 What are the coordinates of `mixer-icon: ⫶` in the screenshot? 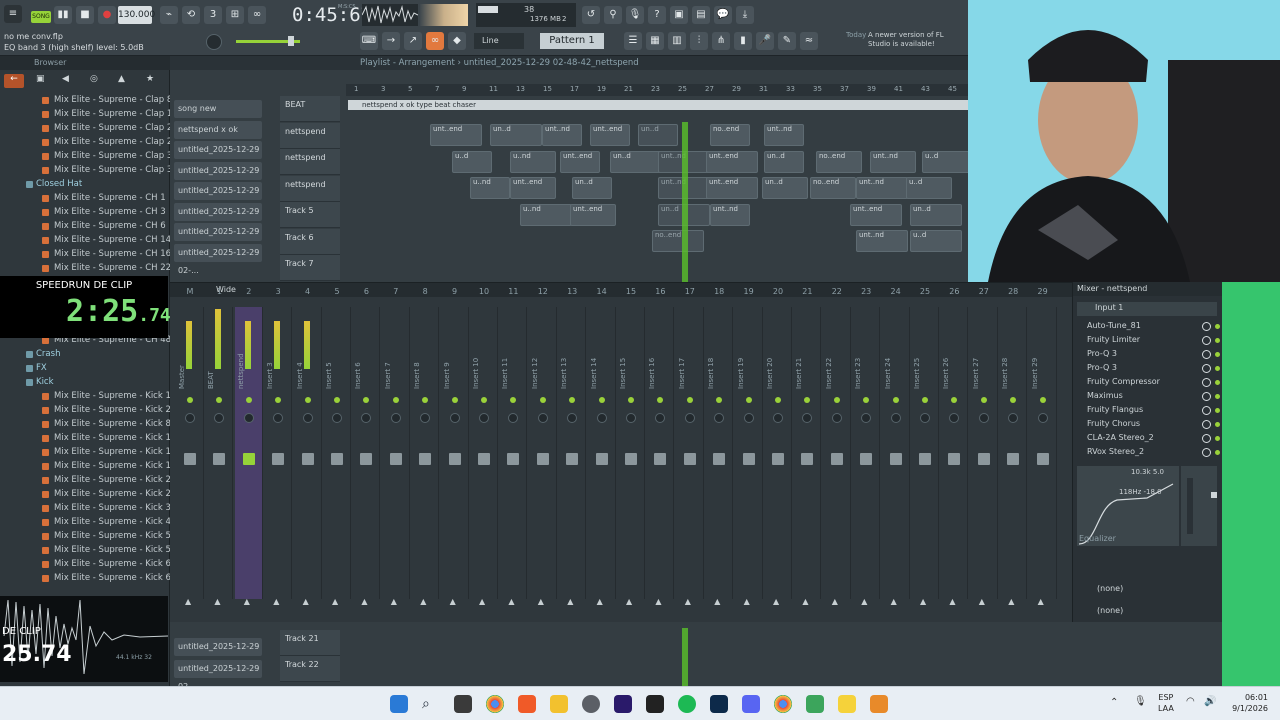 It's located at (699, 41).